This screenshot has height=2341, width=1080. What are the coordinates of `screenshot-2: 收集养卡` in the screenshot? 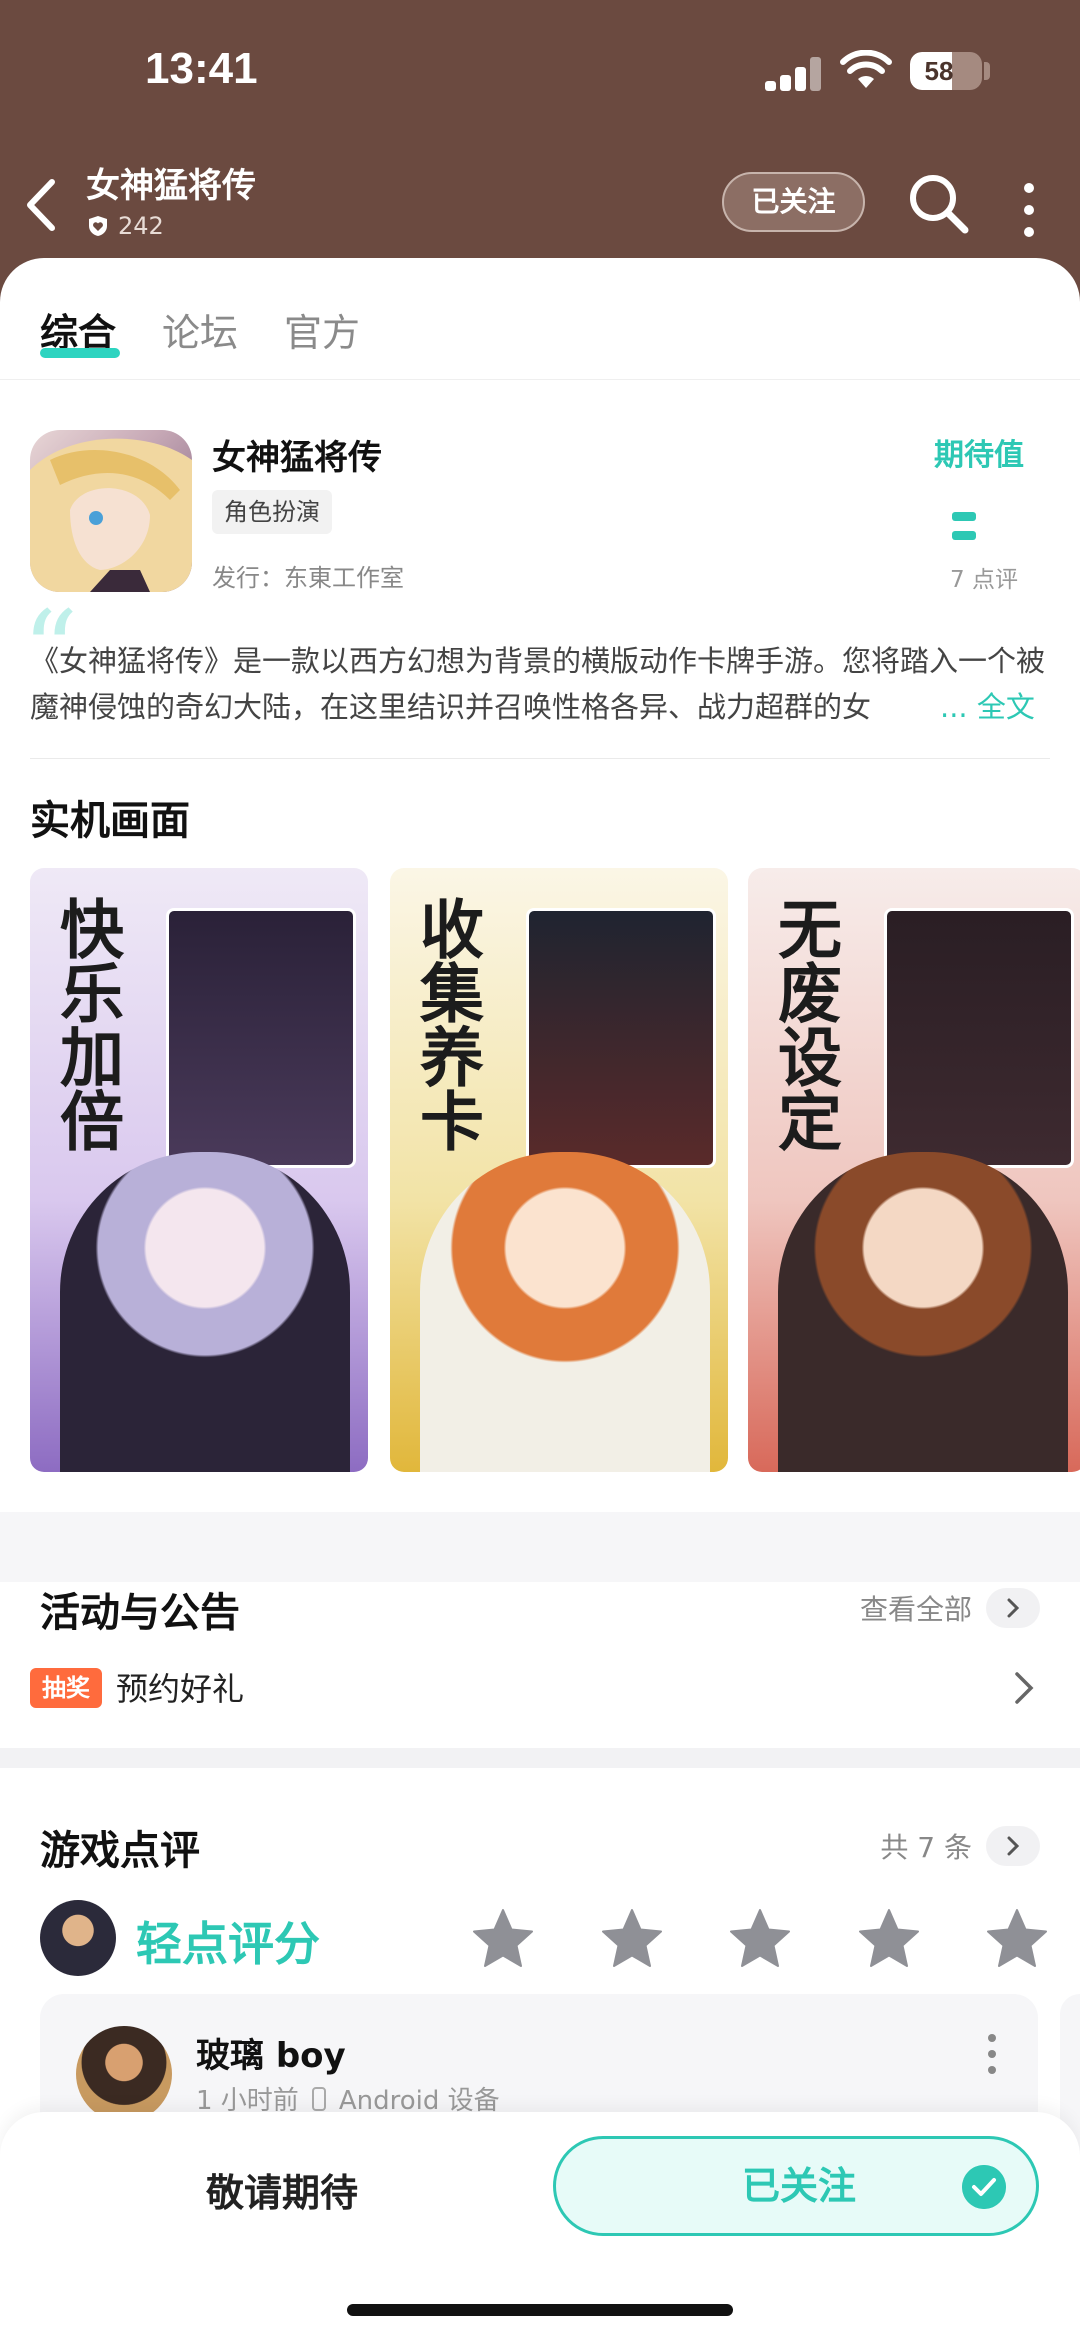 It's located at (559, 1170).